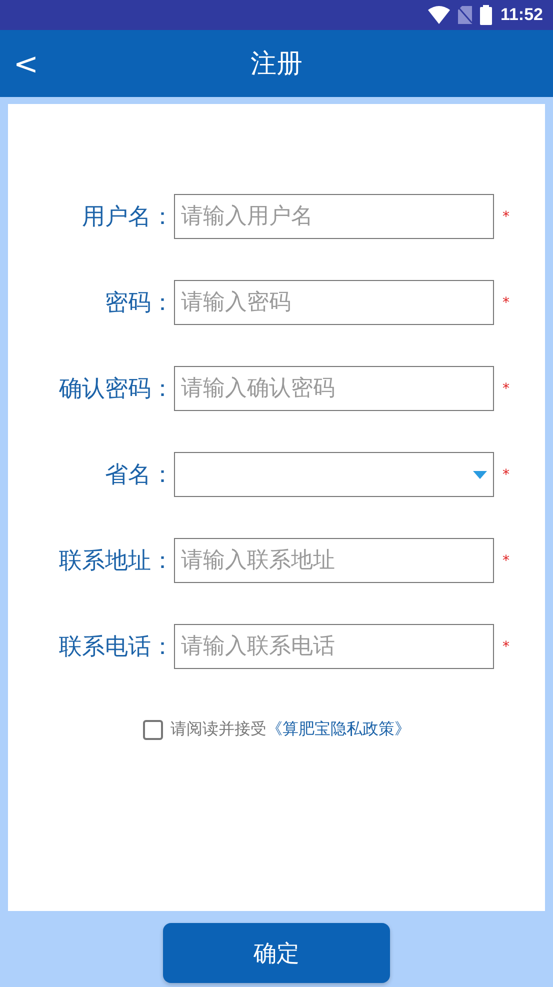  Describe the element at coordinates (334, 646) in the screenshot. I see `input-field: 请输入联系电话` at that location.